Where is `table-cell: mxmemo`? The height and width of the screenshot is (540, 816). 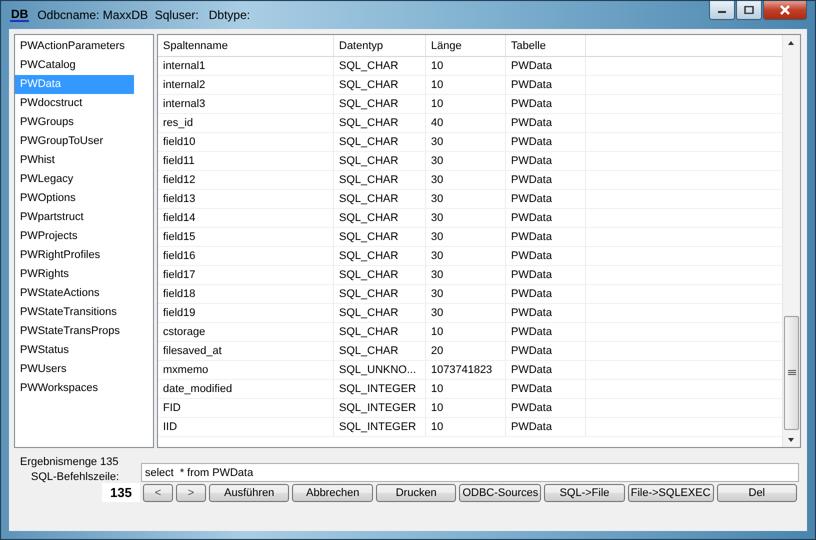 table-cell: mxmemo is located at coordinates (246, 370).